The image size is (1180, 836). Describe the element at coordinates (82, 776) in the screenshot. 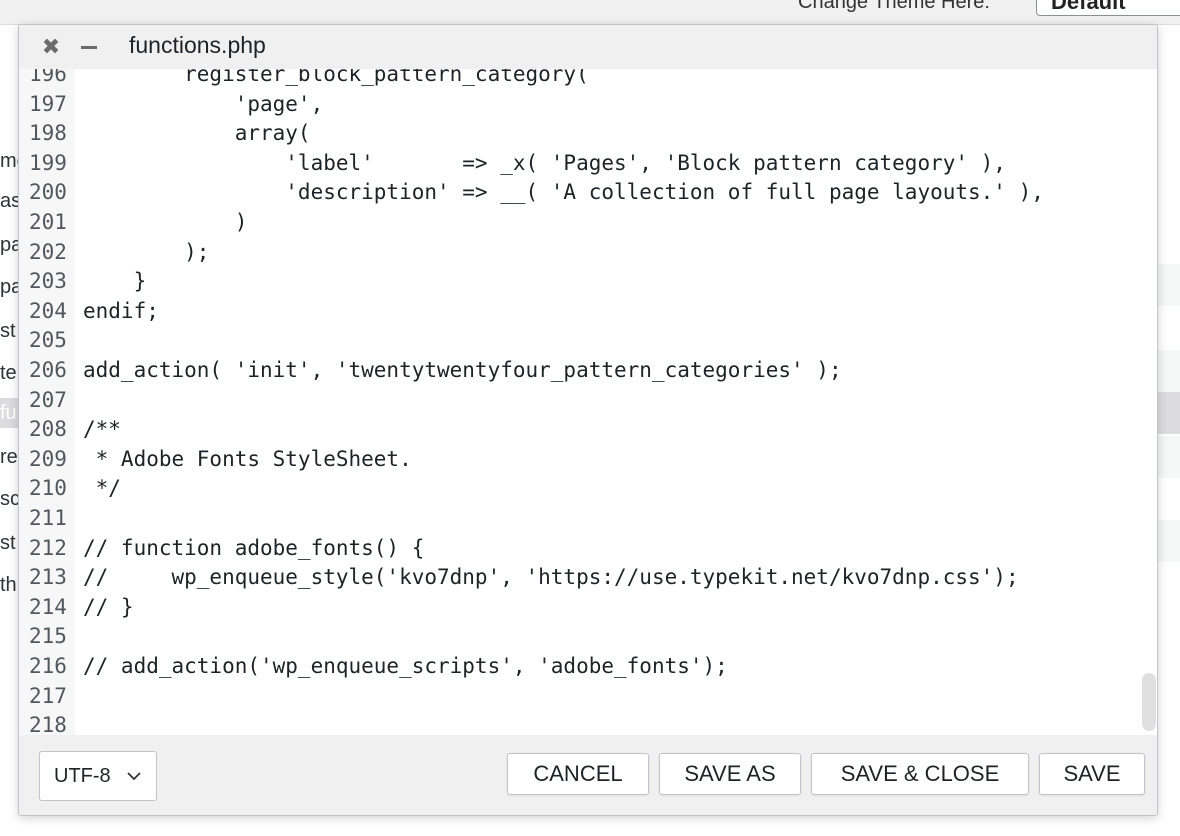

I see `encoding-value: UTF-8` at that location.